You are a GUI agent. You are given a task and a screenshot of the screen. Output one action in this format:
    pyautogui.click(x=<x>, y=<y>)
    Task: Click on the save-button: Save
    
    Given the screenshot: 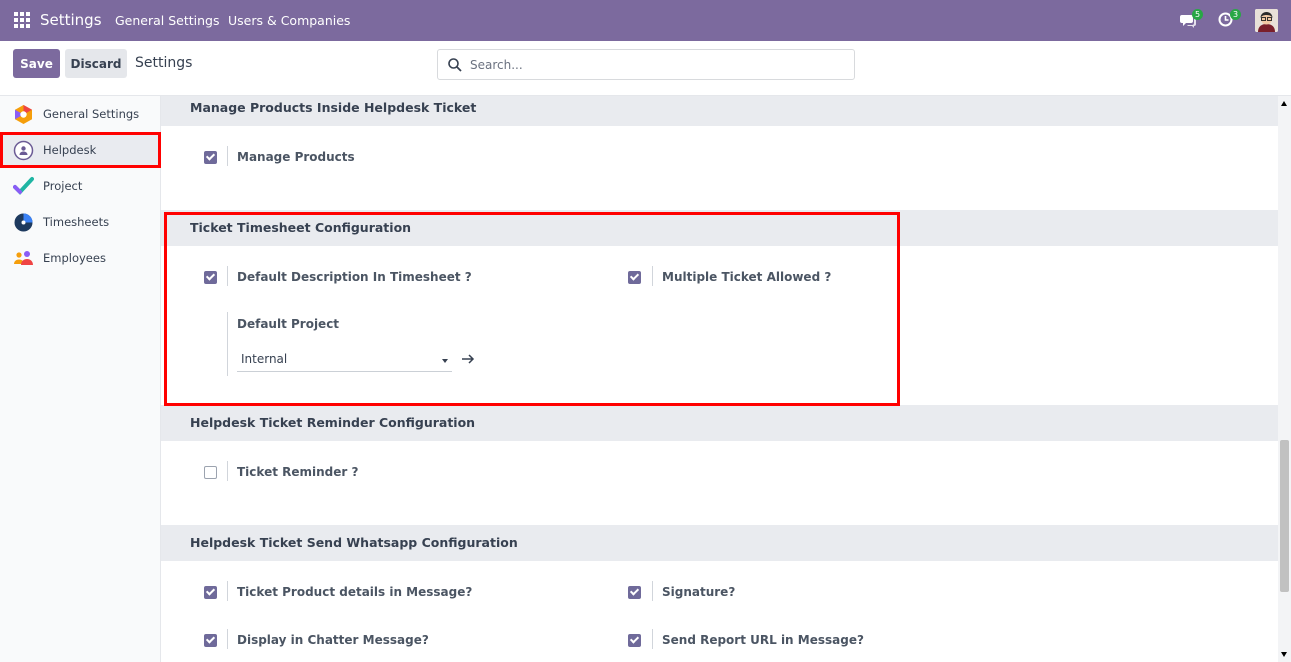 What is the action you would take?
    pyautogui.click(x=36, y=63)
    